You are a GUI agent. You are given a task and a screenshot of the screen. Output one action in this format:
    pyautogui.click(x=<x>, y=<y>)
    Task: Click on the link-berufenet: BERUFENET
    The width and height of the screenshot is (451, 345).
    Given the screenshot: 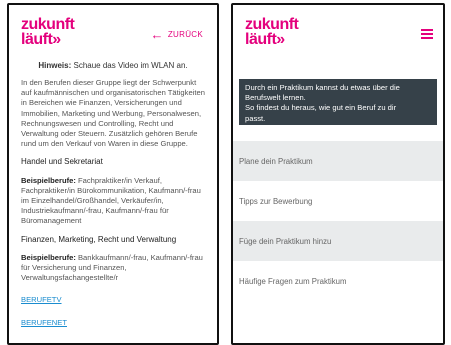 What is the action you would take?
    pyautogui.click(x=44, y=322)
    